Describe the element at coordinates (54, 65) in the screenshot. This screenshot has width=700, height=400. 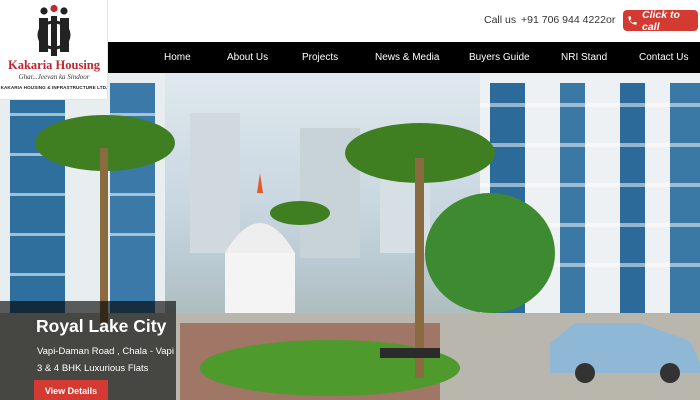
I see `brand-name: Kakaria Housing` at that location.